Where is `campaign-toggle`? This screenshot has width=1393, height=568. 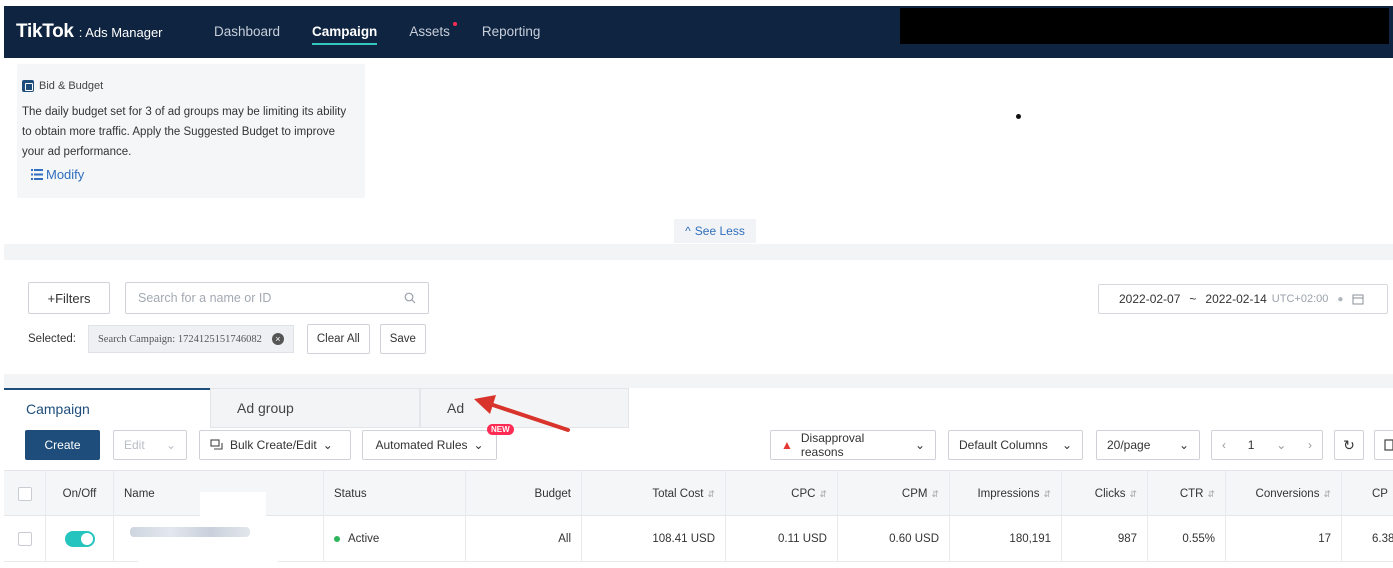 campaign-toggle is located at coordinates (79, 539).